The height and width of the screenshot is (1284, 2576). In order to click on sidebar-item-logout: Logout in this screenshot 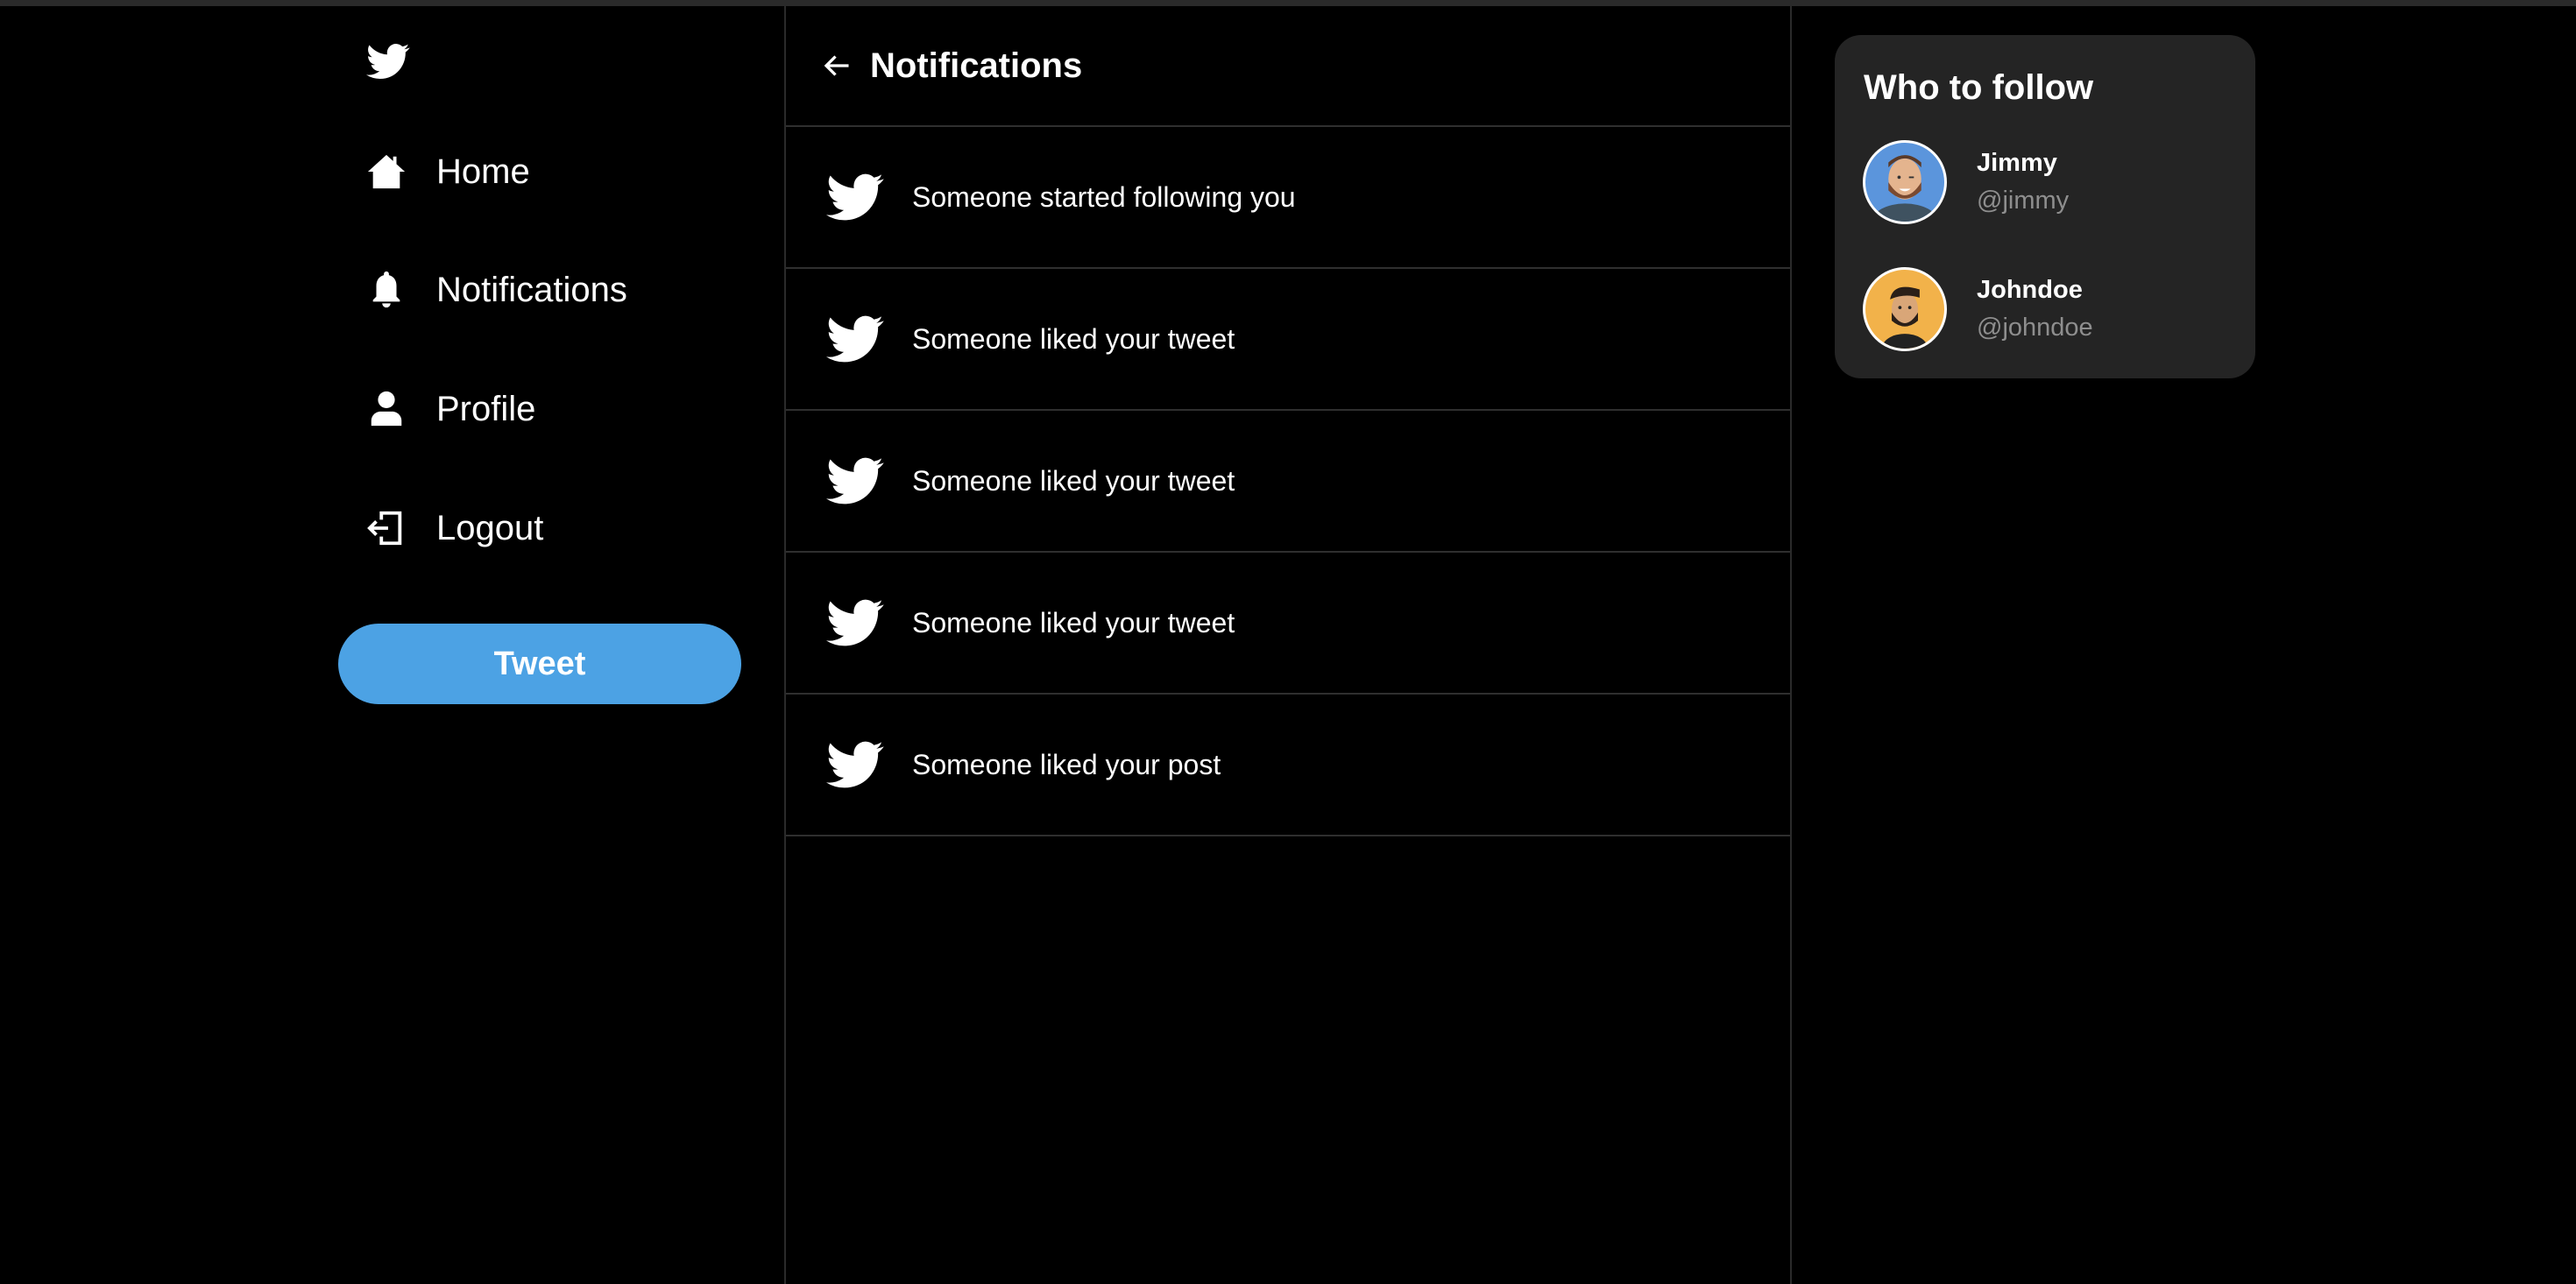, I will do `click(454, 528)`.